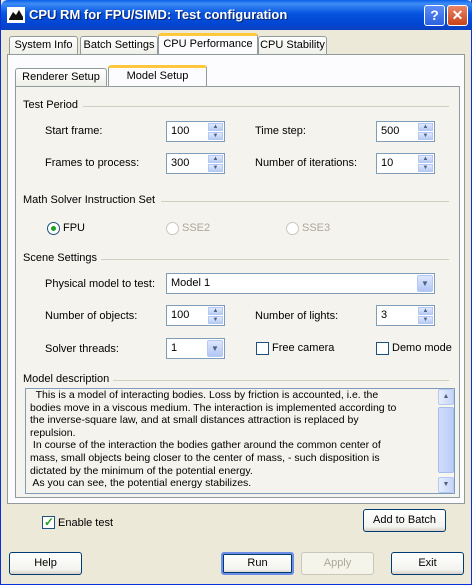  Describe the element at coordinates (196, 228) in the screenshot. I see `sse2-label: SSE2` at that location.